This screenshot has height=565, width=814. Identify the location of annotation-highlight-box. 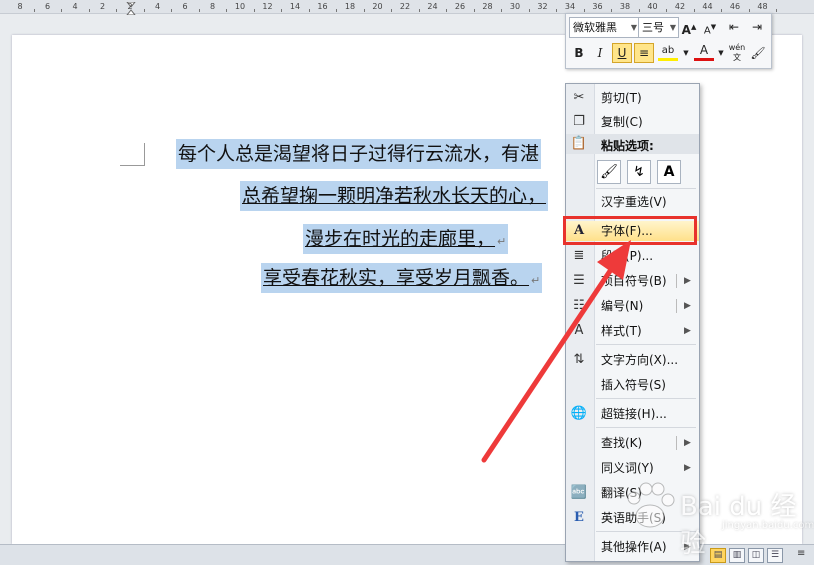
(630, 230).